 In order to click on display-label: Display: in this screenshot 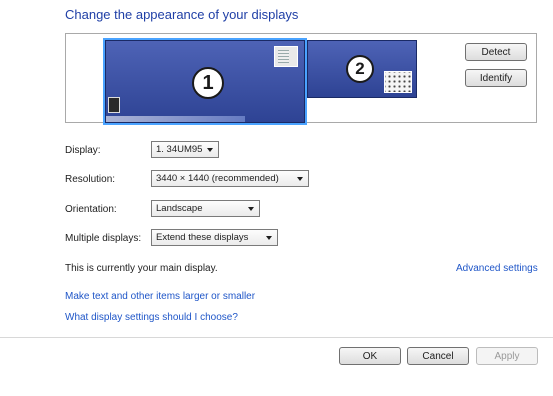, I will do `click(83, 150)`.